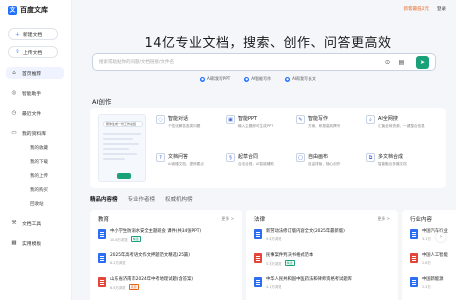  I want to click on sidebar-item-label: 首页推荐, so click(32, 74).